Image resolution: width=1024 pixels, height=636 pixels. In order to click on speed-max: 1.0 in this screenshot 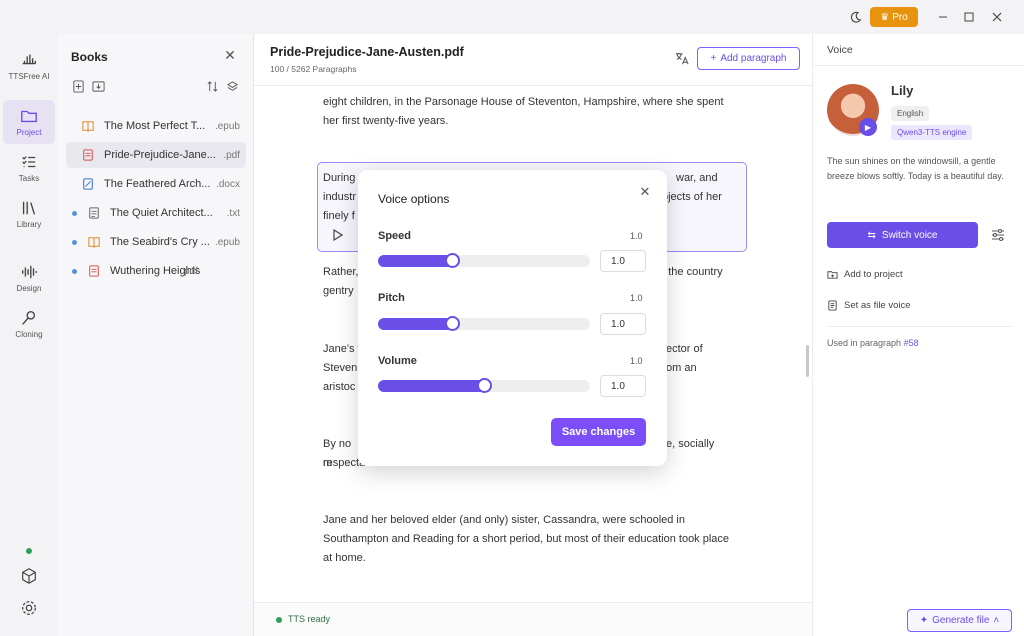, I will do `click(636, 236)`.